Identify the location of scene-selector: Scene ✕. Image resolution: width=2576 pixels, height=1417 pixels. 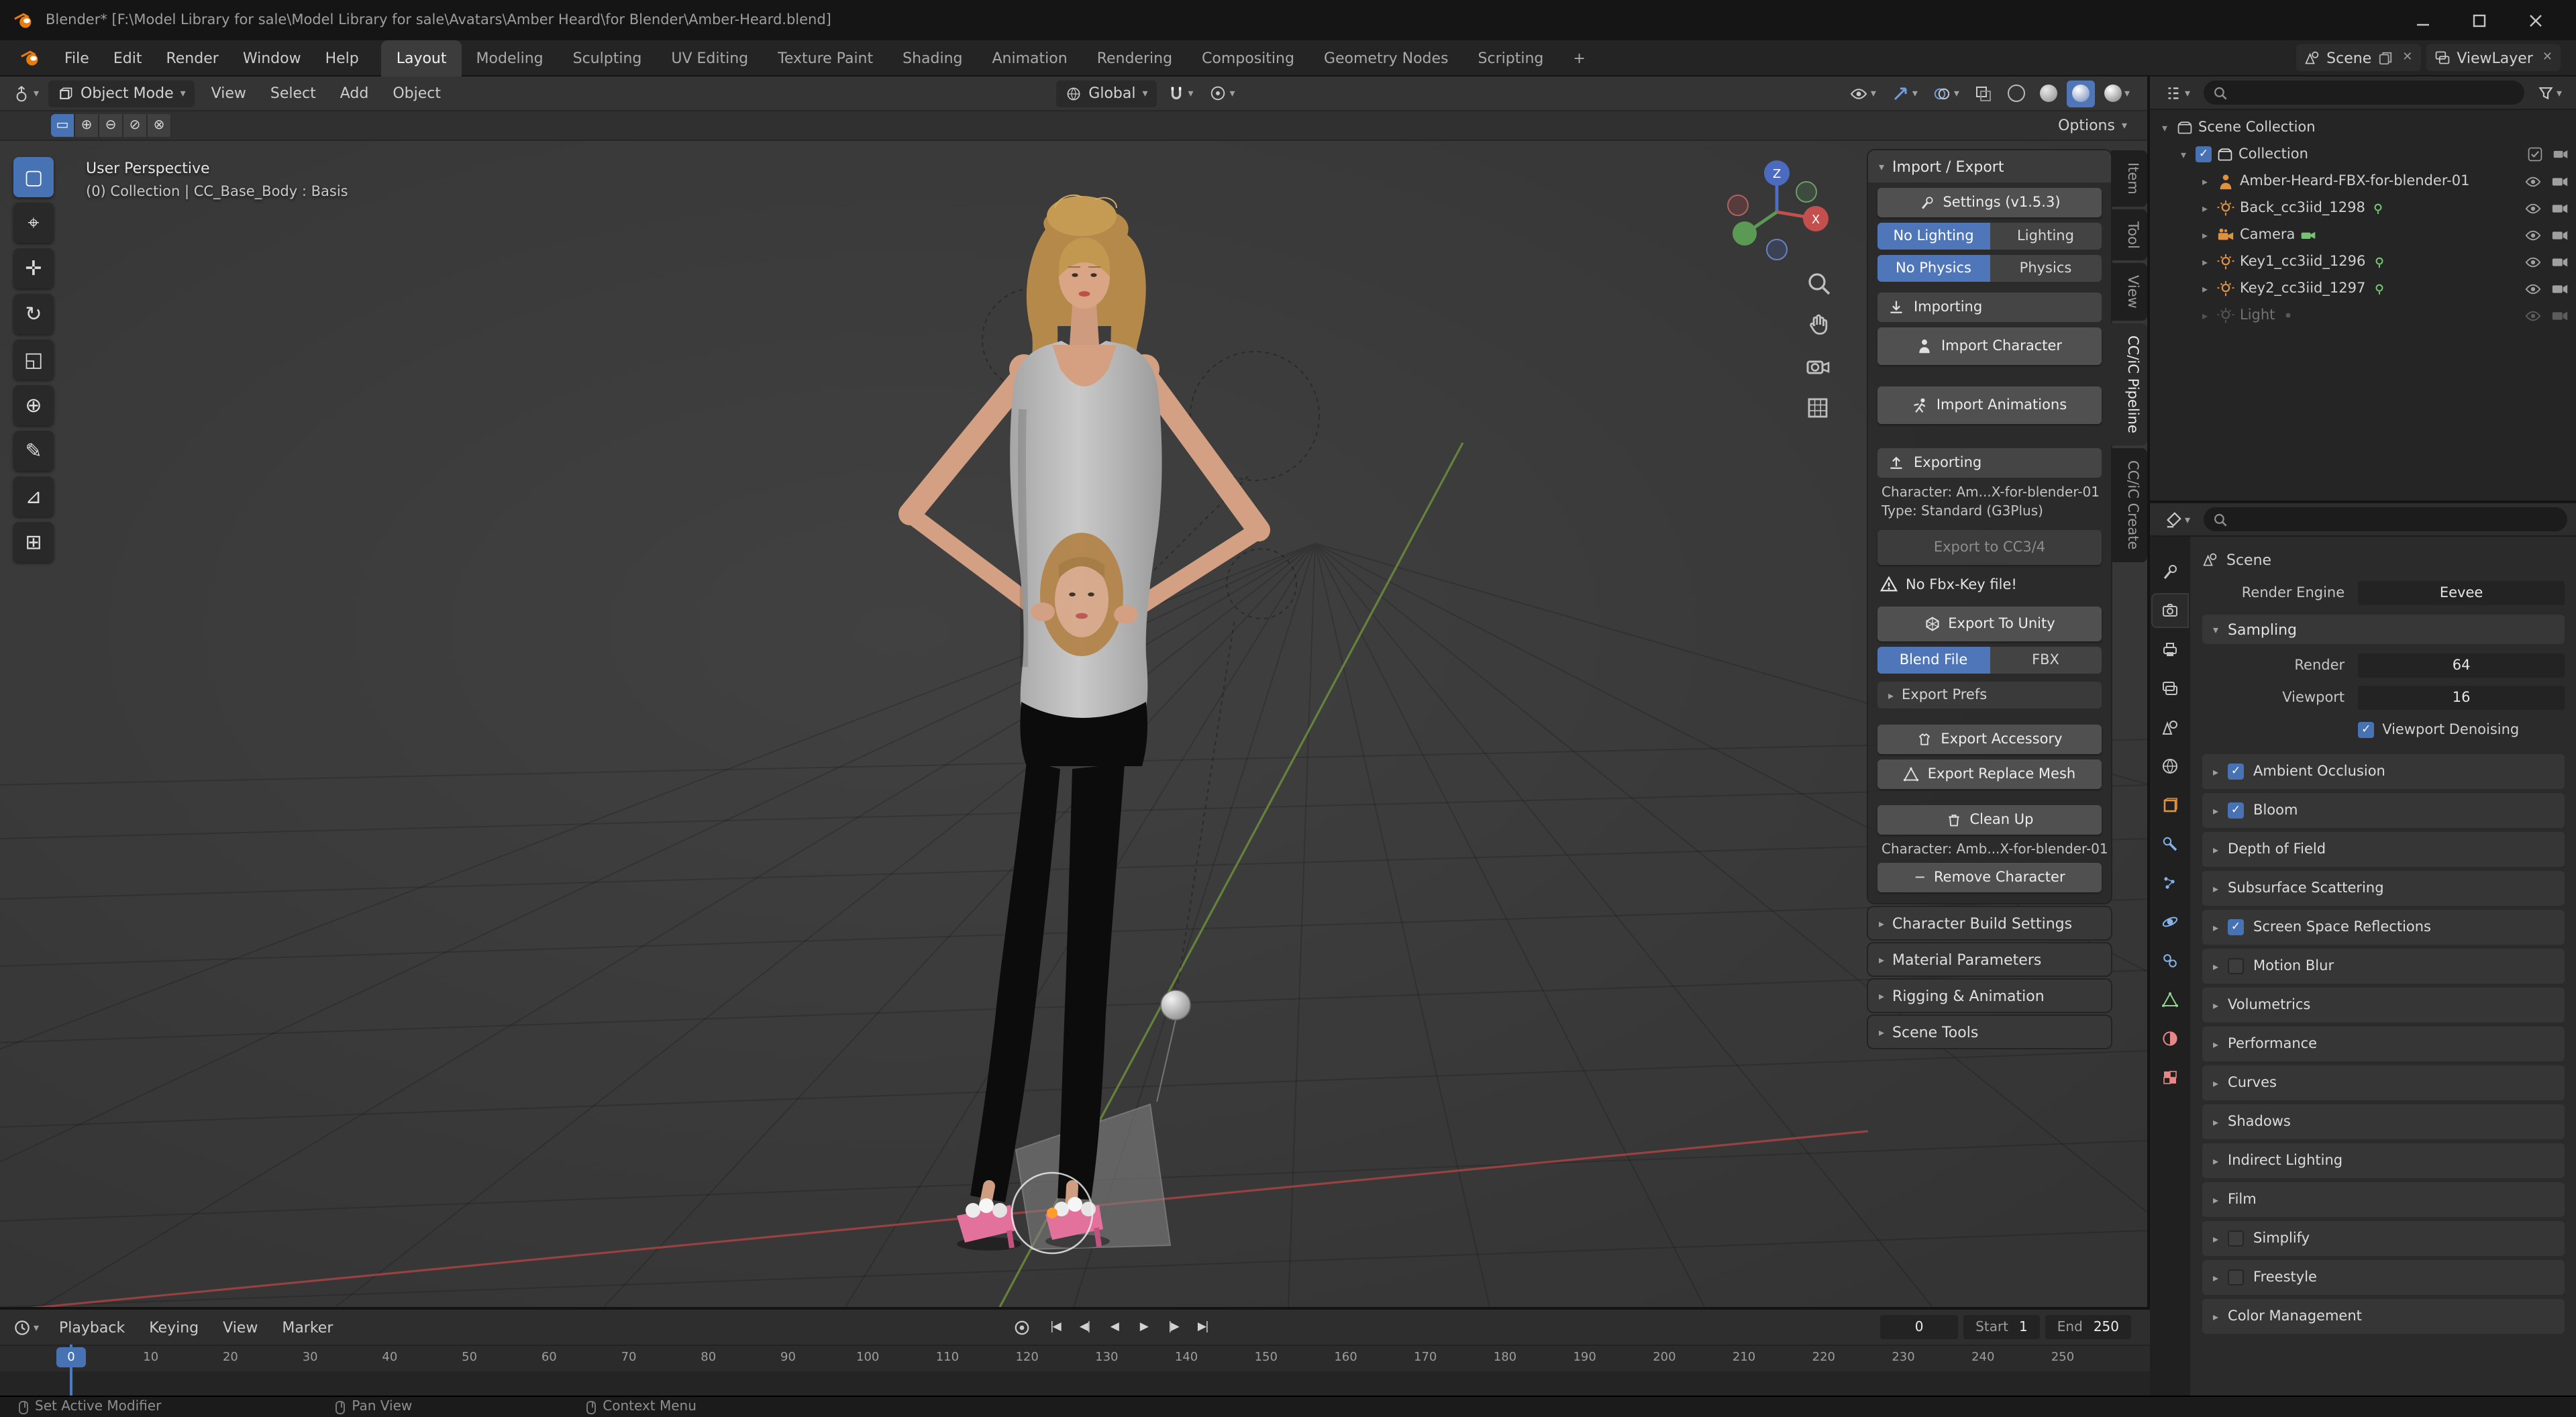
(2358, 57).